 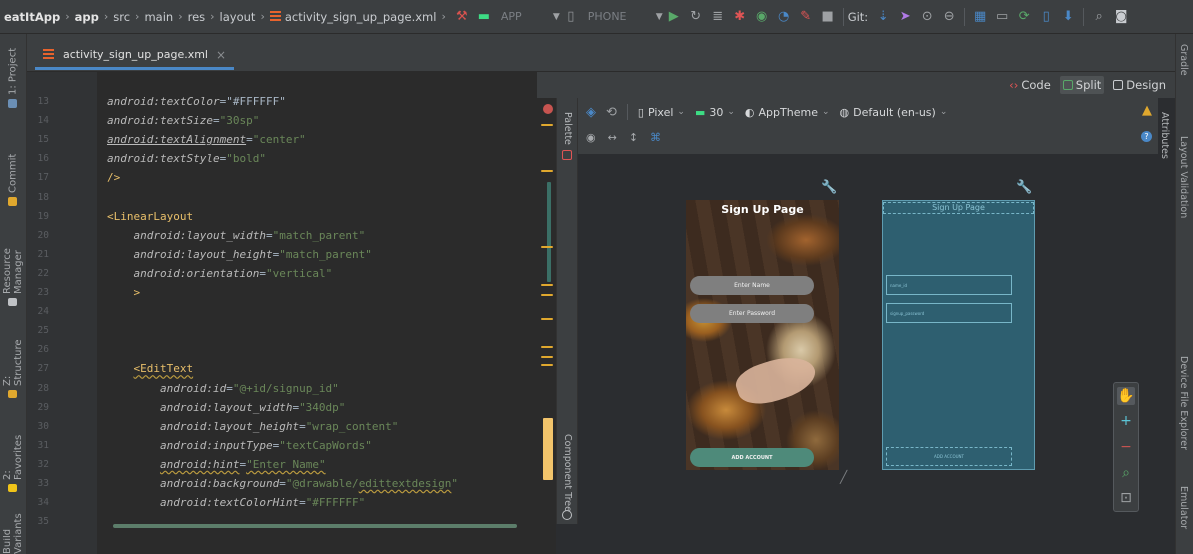 I want to click on code-line: 22 android:orientation="vertical", so click(x=282, y=273).